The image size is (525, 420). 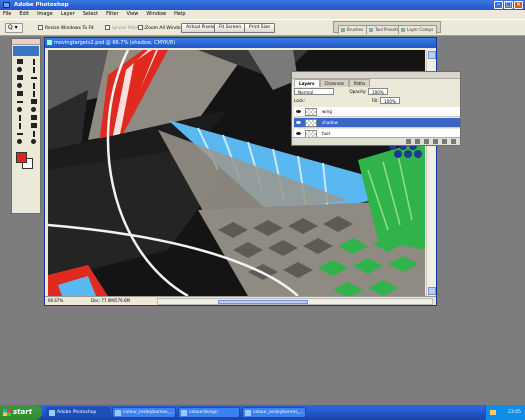 I want to click on zoom-tool, so click(x=33, y=141).